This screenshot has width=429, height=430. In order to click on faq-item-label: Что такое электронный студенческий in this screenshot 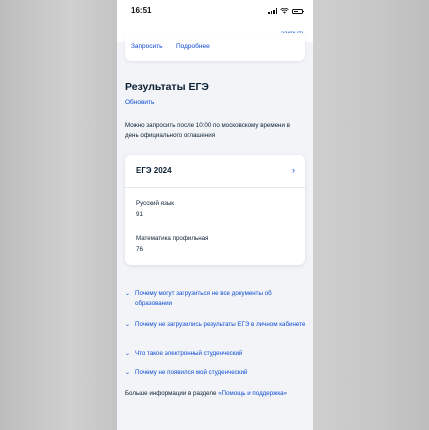, I will do `click(189, 353)`.